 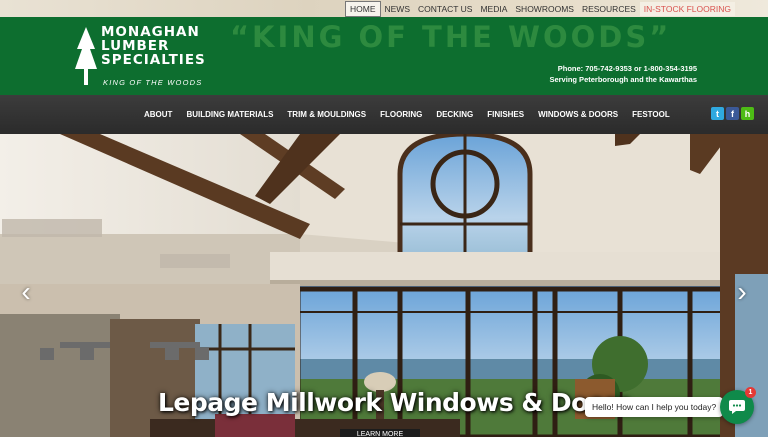 What do you see at coordinates (445, 9) in the screenshot?
I see `contact-us-link: CONTACT US` at bounding box center [445, 9].